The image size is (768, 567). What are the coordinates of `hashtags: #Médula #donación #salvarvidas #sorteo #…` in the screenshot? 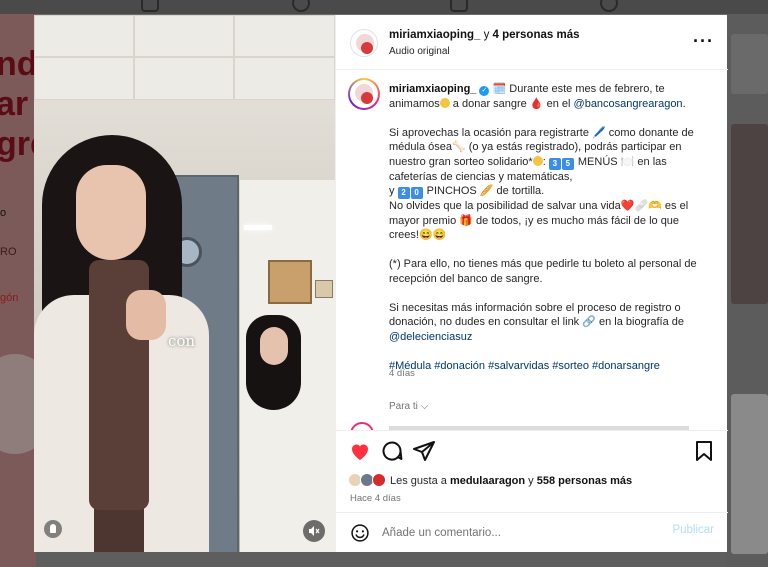 It's located at (548, 366).